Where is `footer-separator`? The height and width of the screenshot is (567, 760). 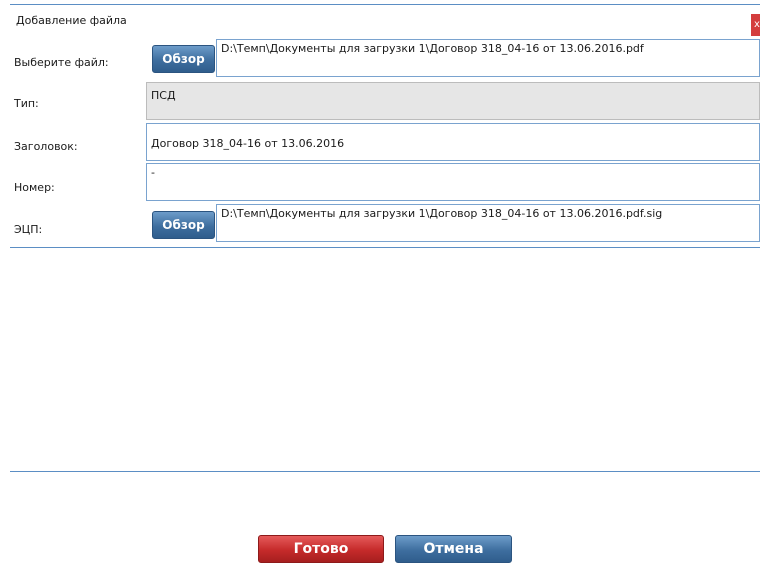 footer-separator is located at coordinates (385, 471).